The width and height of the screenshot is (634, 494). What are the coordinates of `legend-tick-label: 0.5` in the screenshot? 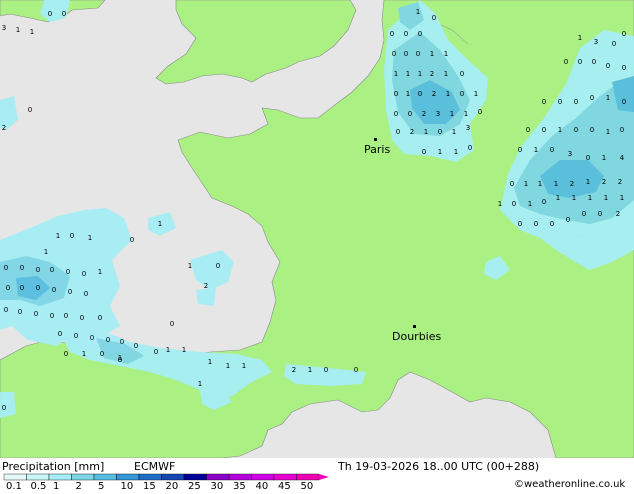 It's located at (39, 485).